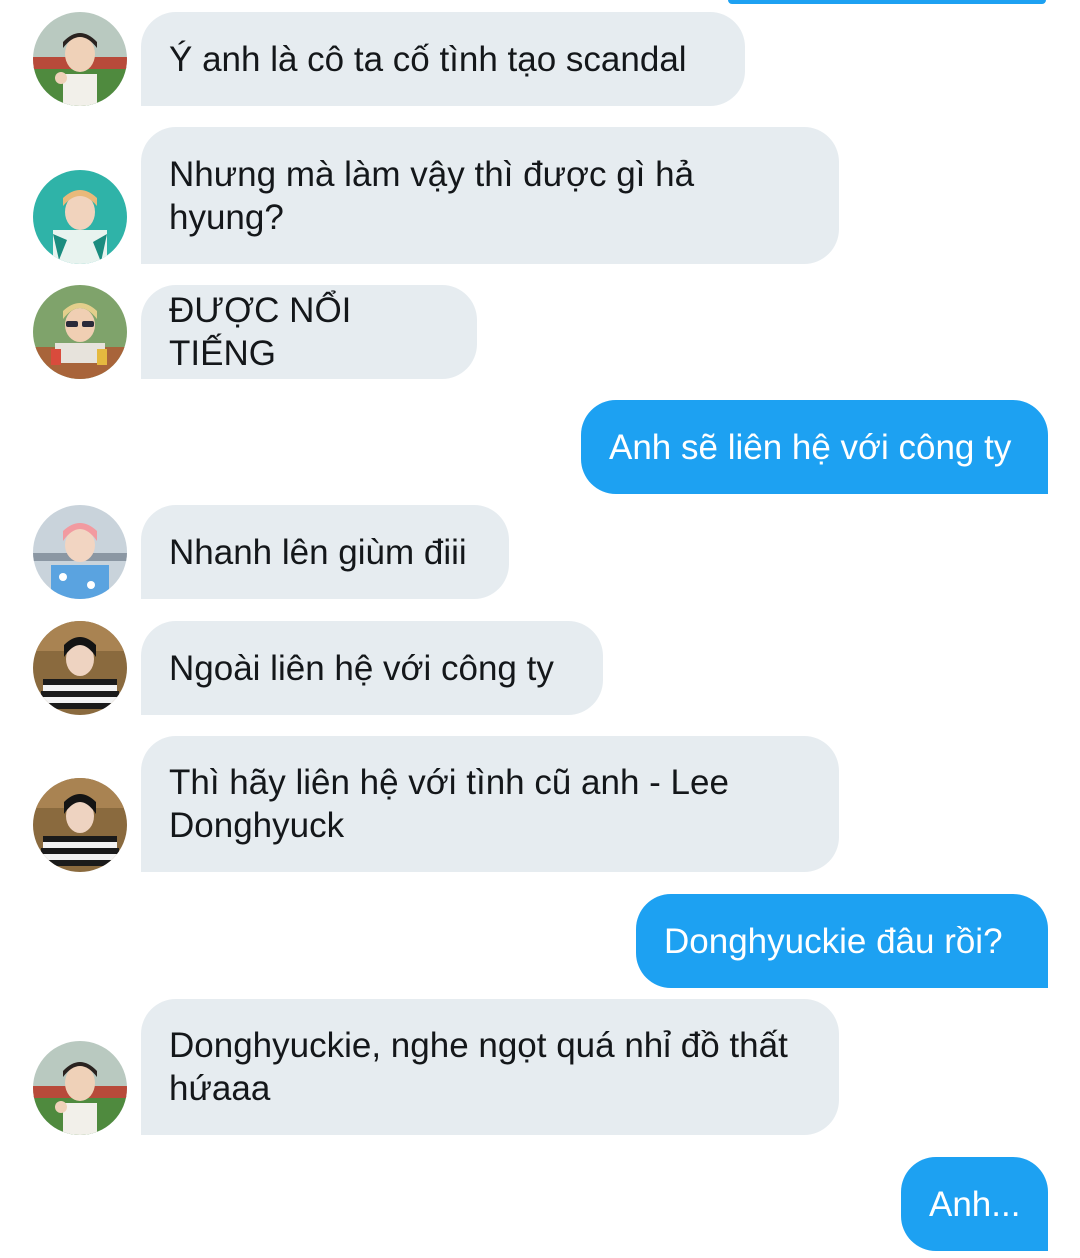 This screenshot has width=1080, height=1258. Describe the element at coordinates (842, 941) in the screenshot. I see `message-bubble-outgoing: Donghyuckie đâu rồi?` at that location.